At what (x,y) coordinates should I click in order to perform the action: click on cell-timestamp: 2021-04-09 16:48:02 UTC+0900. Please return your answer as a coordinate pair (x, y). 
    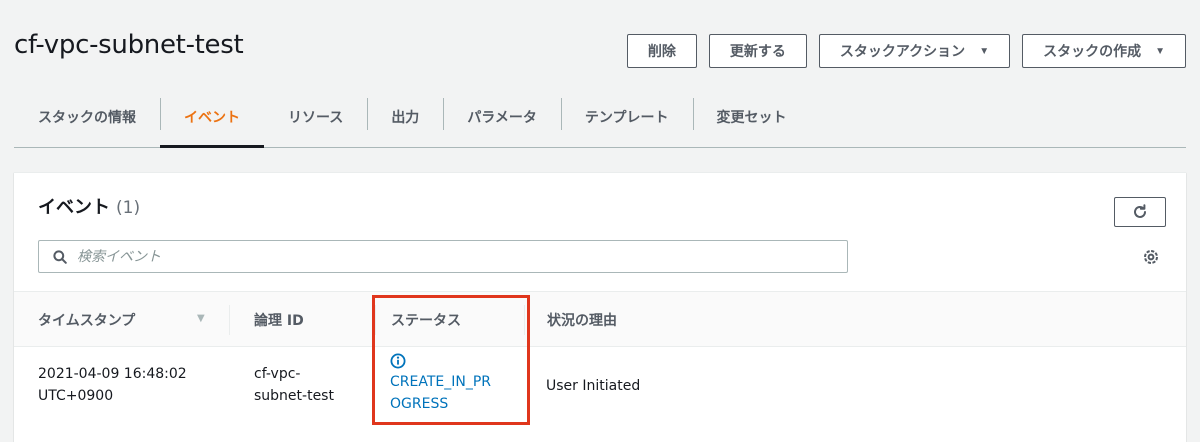
    Looking at the image, I should click on (112, 385).